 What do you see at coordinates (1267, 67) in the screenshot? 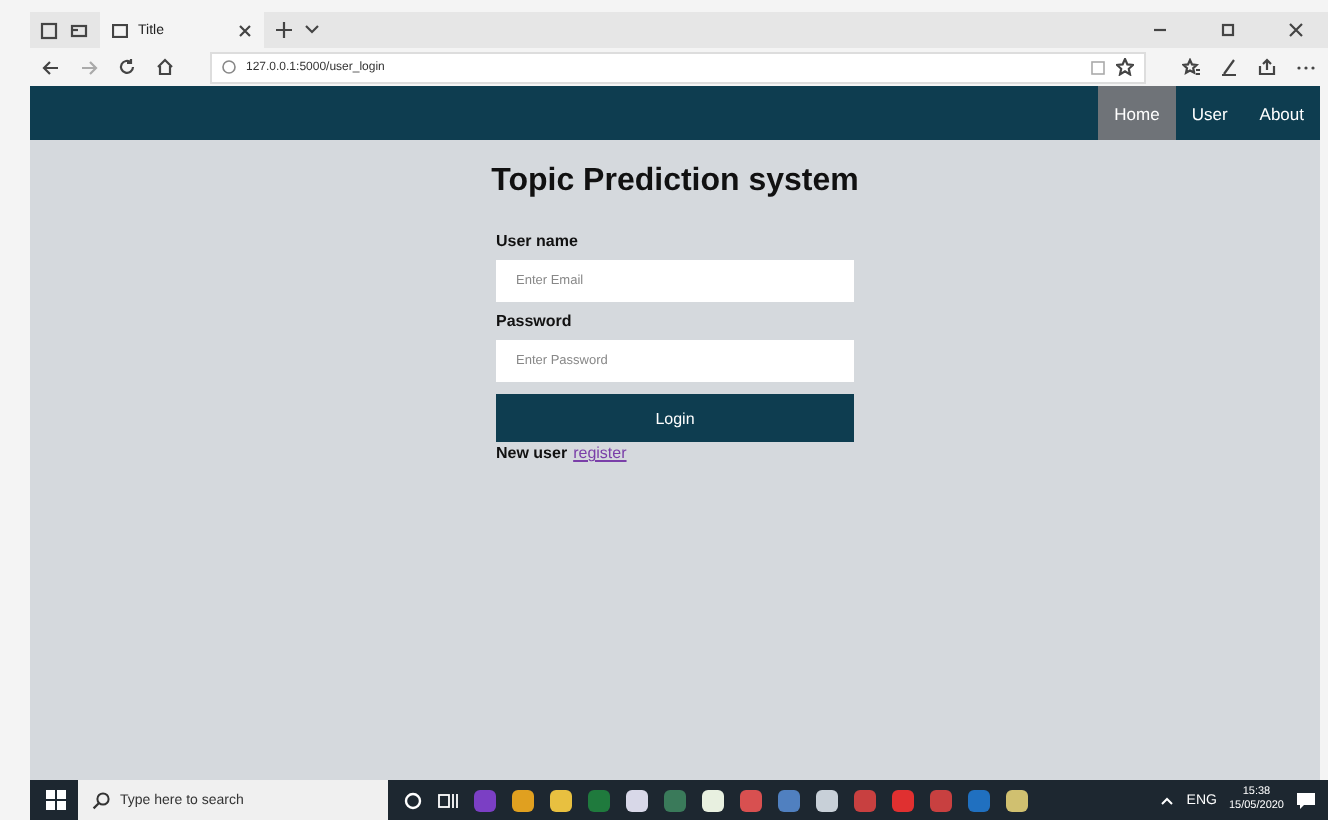
I see `share-icon` at bounding box center [1267, 67].